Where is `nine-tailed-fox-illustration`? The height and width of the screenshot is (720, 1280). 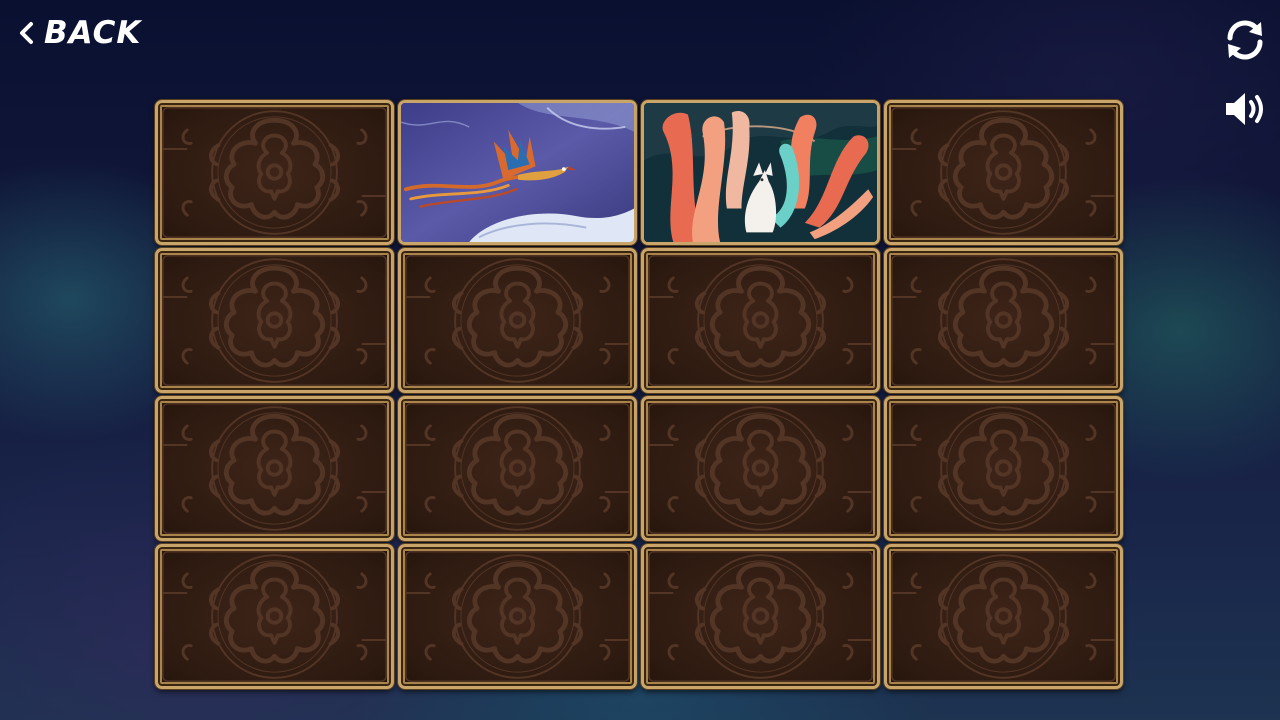 nine-tailed-fox-illustration is located at coordinates (760, 172).